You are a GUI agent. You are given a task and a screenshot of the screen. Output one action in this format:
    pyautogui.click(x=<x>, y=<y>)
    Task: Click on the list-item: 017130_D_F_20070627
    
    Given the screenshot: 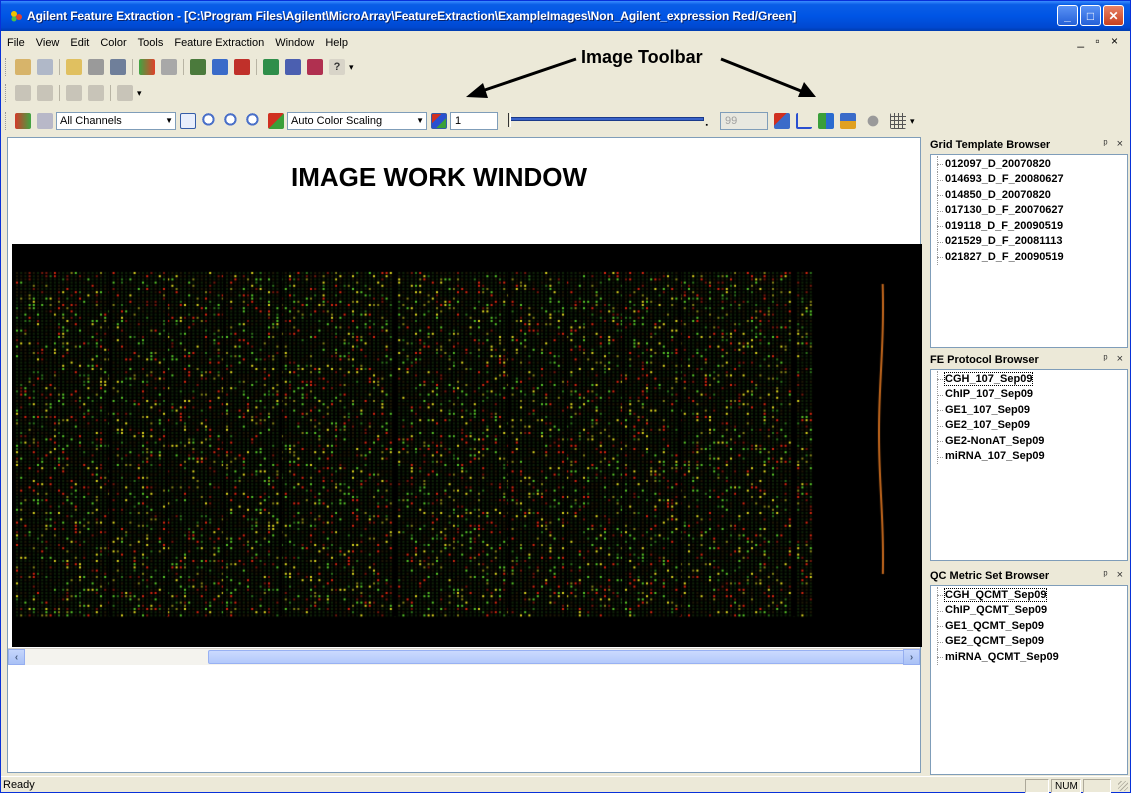 What is the action you would take?
    pyautogui.click(x=1031, y=210)
    